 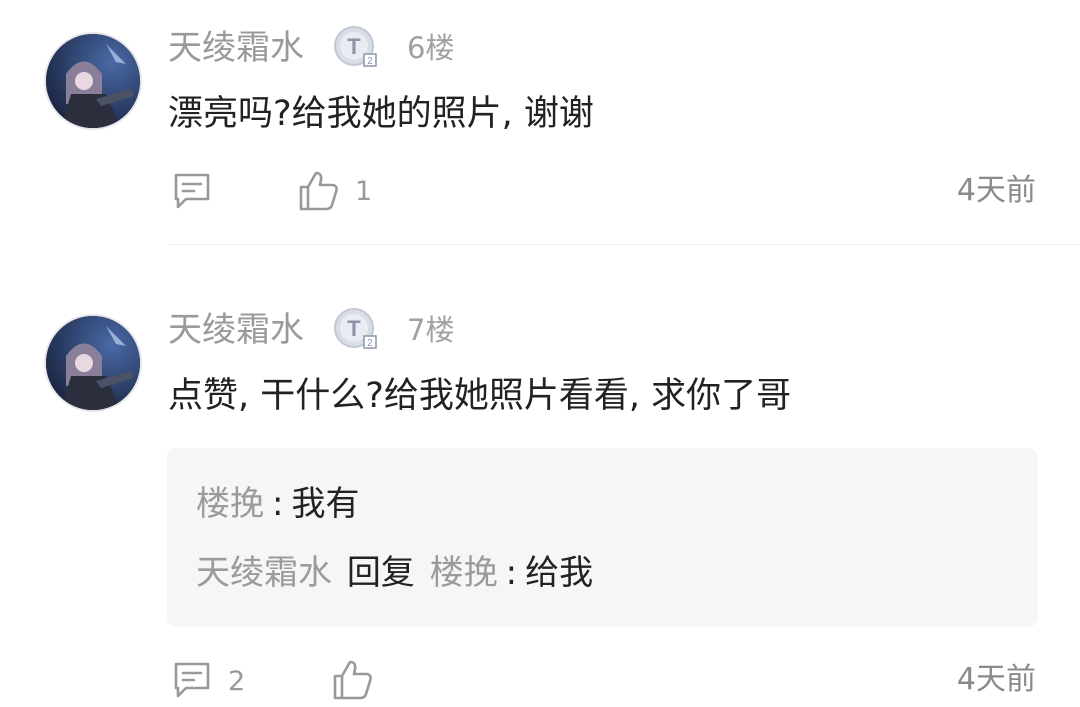 What do you see at coordinates (237, 681) in the screenshot?
I see `reply-count: 2` at bounding box center [237, 681].